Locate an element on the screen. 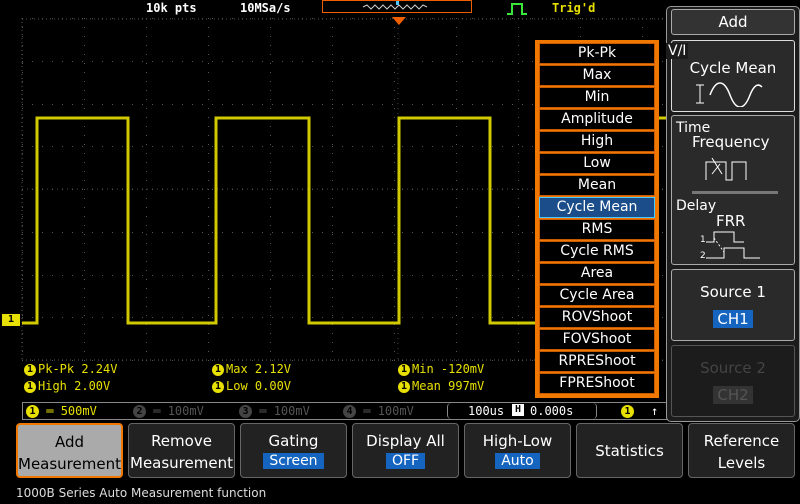 The height and width of the screenshot is (504, 800). vi-category-button: V/I Cycle Mean is located at coordinates (730, 76).